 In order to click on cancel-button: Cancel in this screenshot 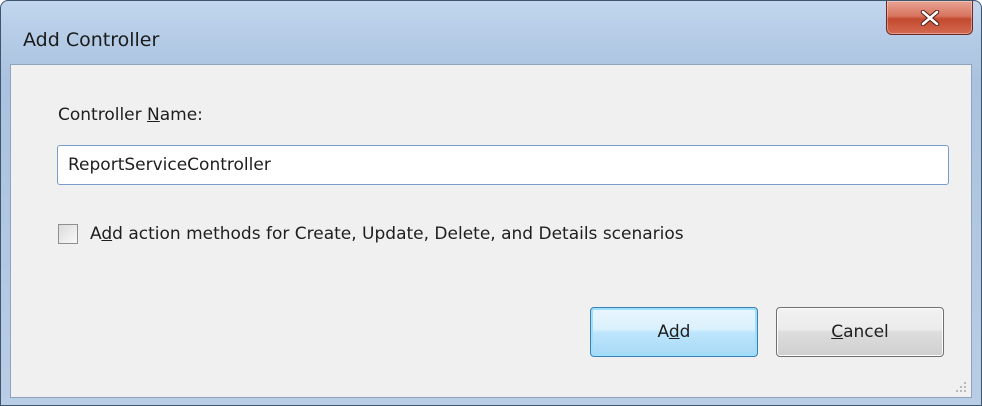, I will do `click(860, 332)`.